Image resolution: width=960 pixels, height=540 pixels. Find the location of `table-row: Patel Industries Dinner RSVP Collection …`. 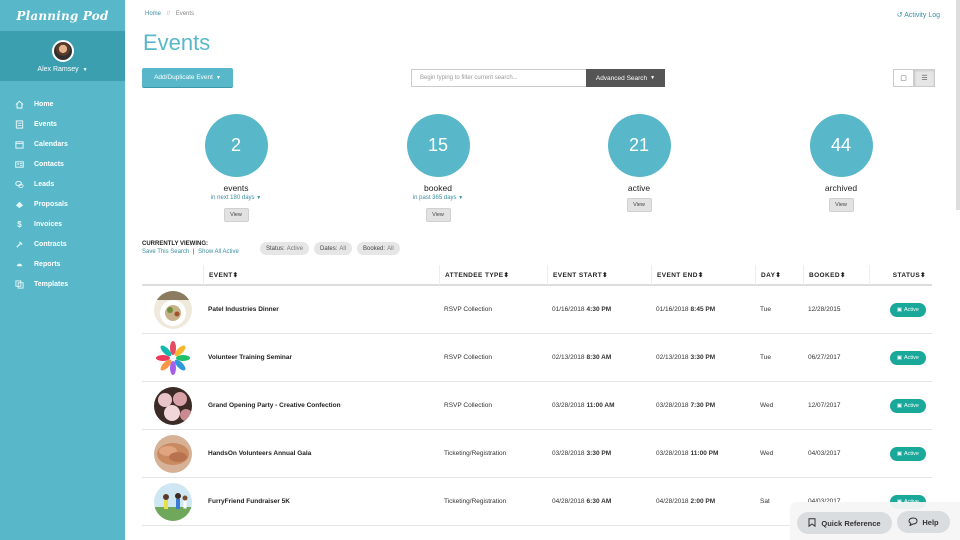

table-row: Patel Industries Dinner RSVP Collection … is located at coordinates (537, 310).